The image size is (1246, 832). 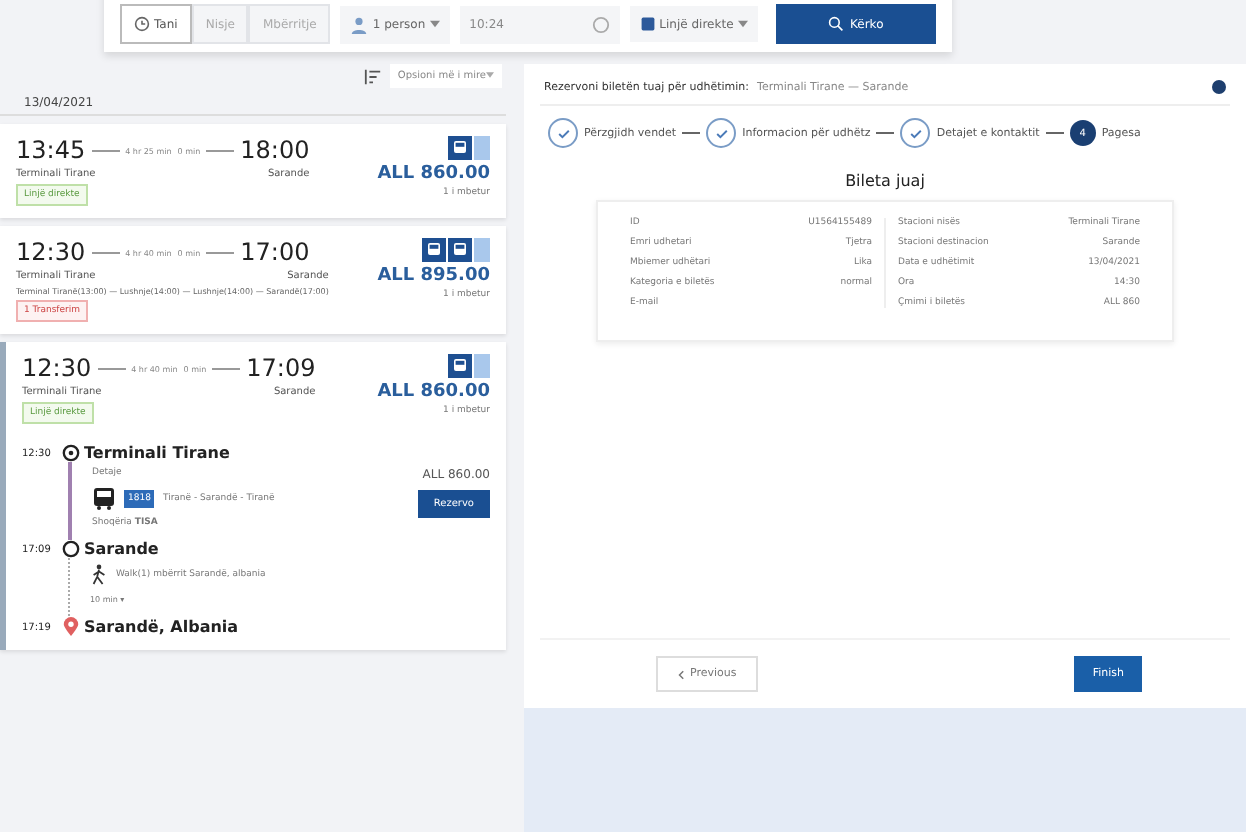 I want to click on stop-name: Sarande, so click(x=121, y=549).